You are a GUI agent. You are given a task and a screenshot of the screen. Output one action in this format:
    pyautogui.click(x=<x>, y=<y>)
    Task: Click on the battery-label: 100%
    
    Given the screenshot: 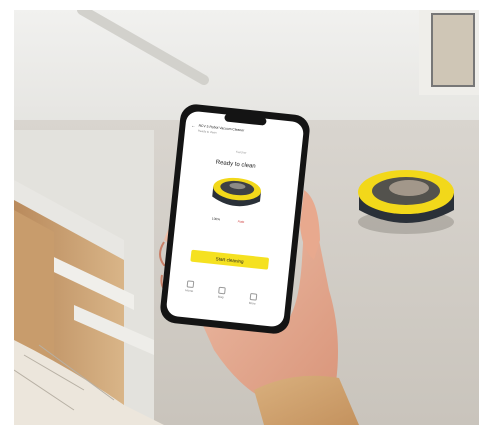 What is the action you would take?
    pyautogui.click(x=216, y=219)
    